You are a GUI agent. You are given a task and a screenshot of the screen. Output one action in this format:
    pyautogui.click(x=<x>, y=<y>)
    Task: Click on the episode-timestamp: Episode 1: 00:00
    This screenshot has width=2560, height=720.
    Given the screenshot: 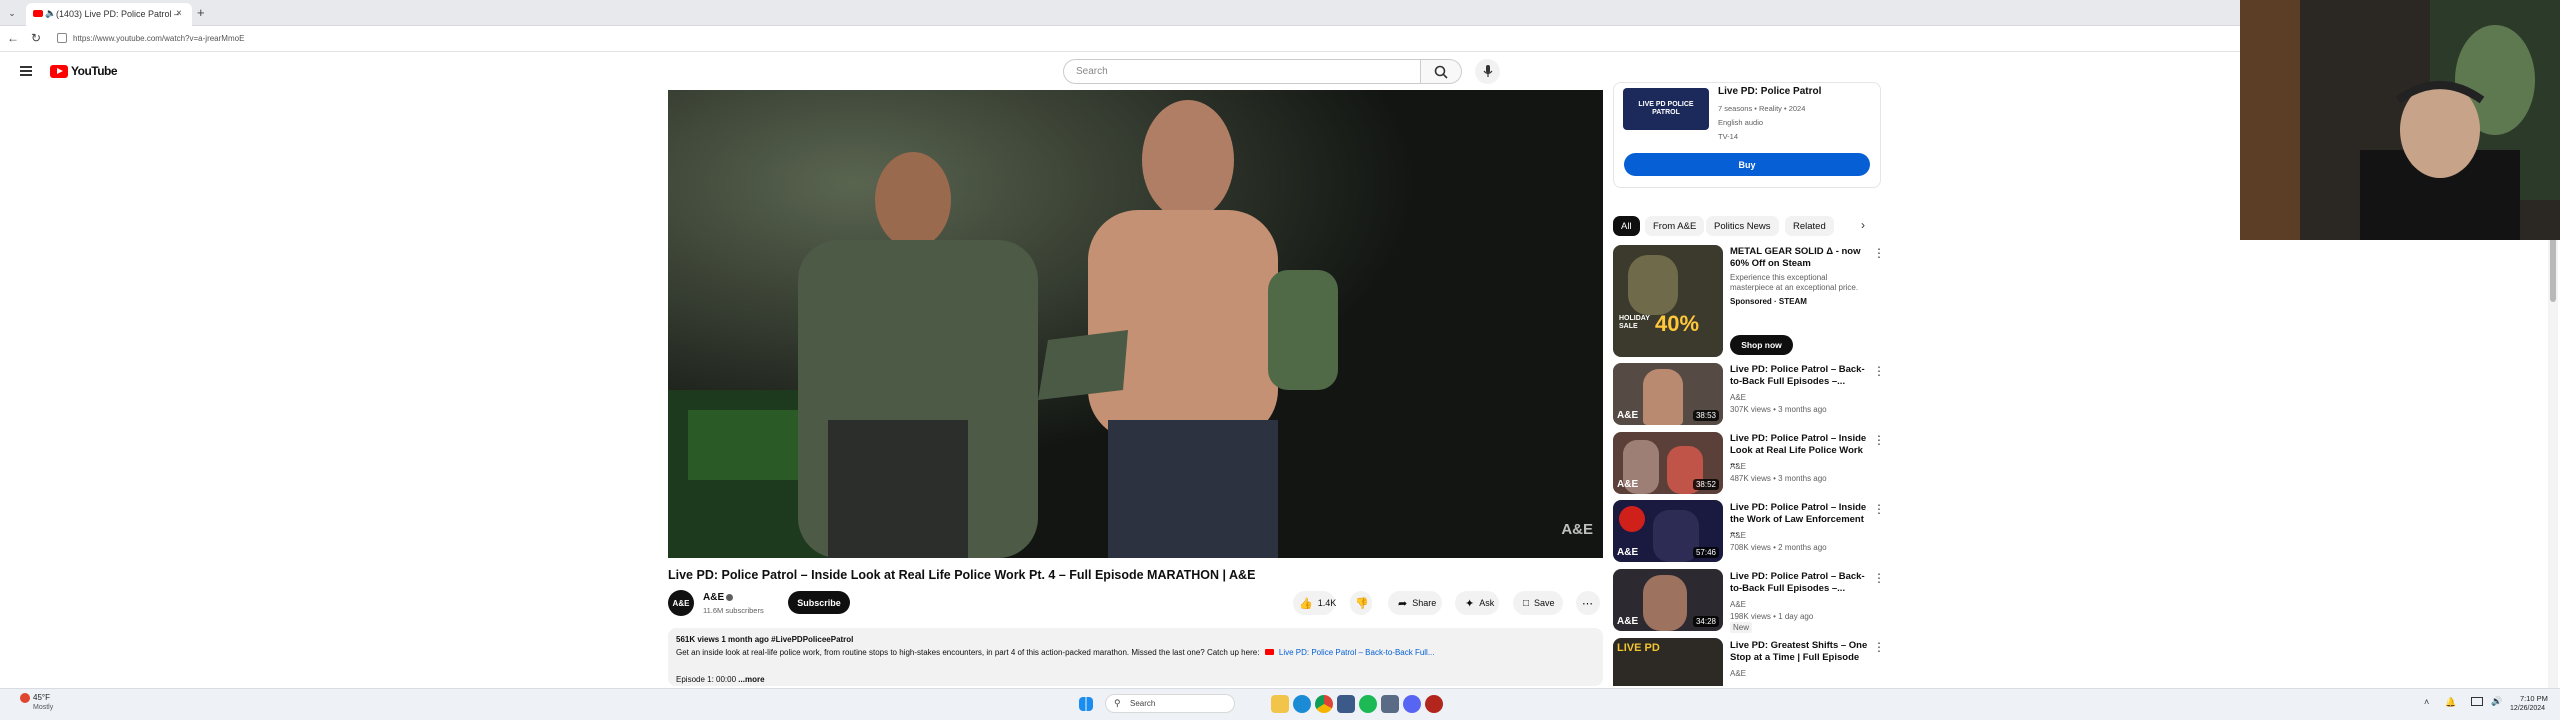 What is the action you would take?
    pyautogui.click(x=706, y=679)
    